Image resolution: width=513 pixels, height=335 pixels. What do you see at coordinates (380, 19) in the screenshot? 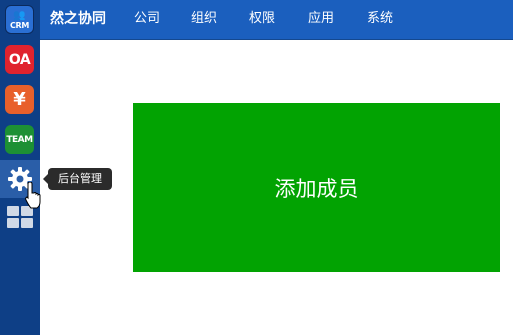
I see `nav-item-system: 系统` at bounding box center [380, 19].